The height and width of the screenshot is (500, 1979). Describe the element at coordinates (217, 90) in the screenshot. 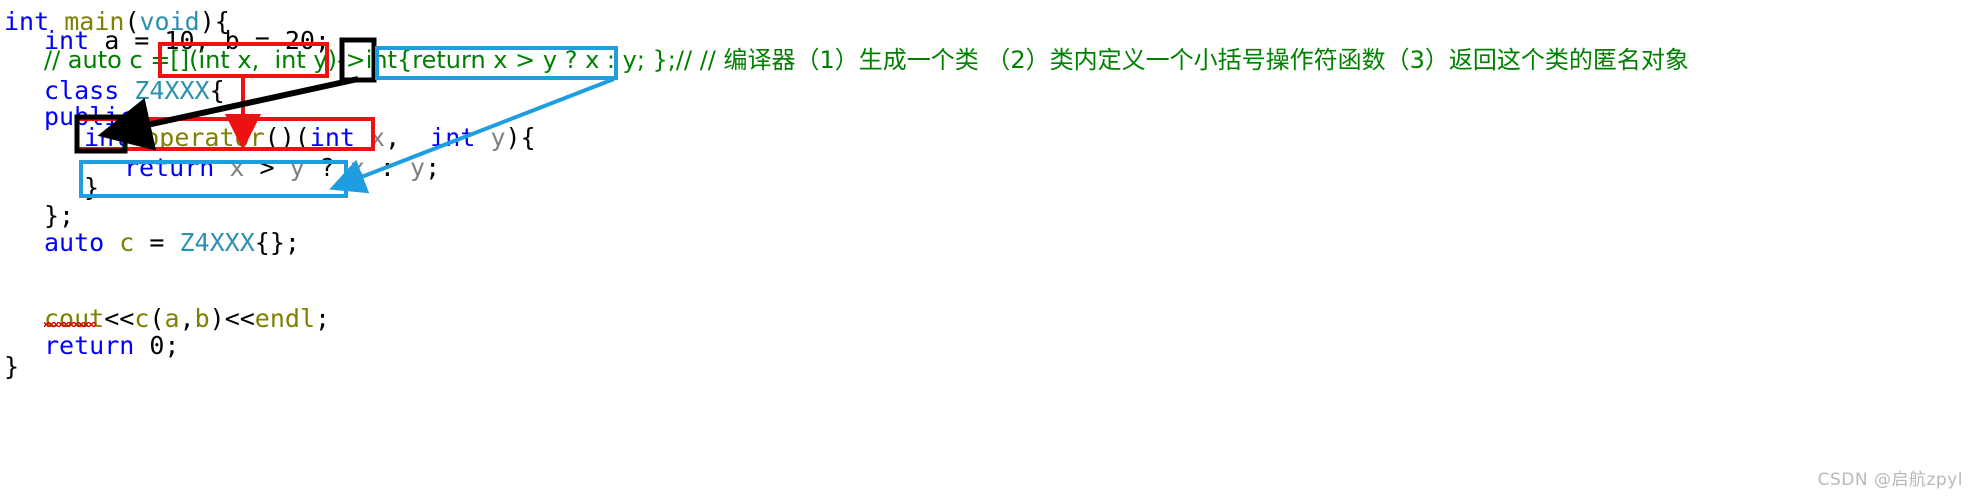

I see `code-token: {` at that location.